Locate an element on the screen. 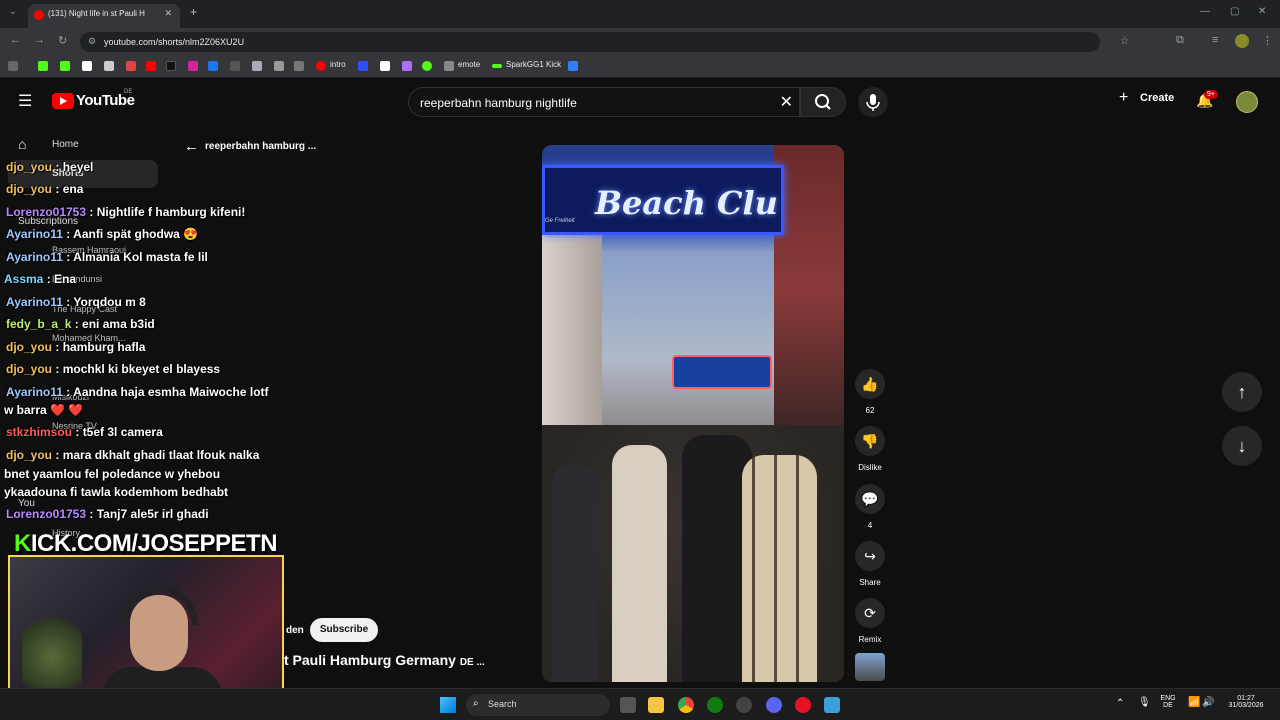  site-info-icon: ⚙ is located at coordinates (92, 41).